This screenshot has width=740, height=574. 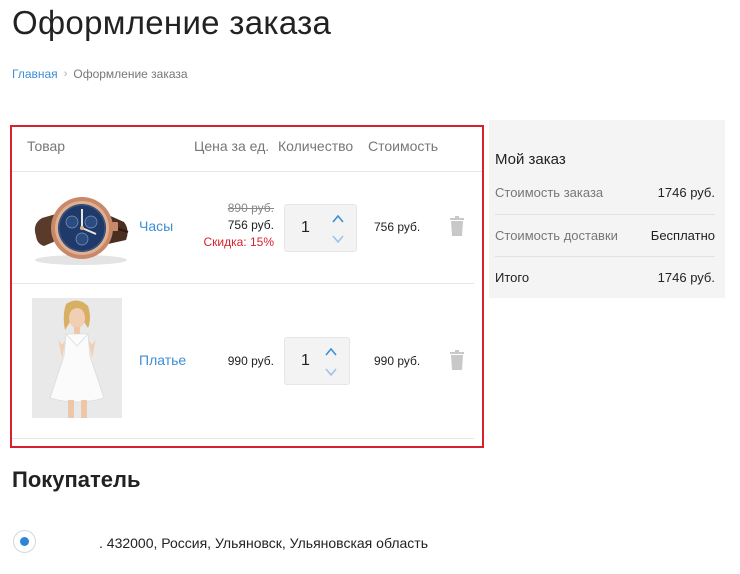 What do you see at coordinates (172, 22) in the screenshot?
I see `page-title: Оформление заказа` at bounding box center [172, 22].